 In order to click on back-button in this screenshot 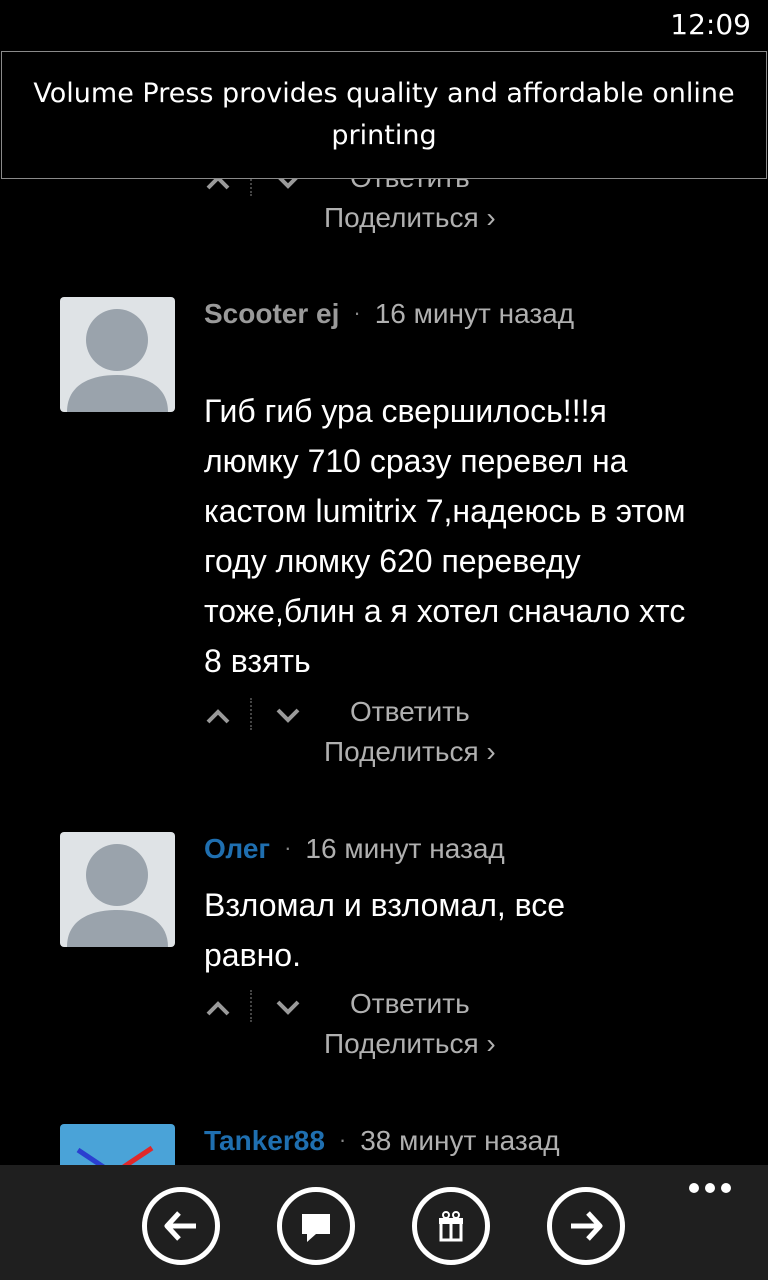, I will do `click(181, 1226)`.